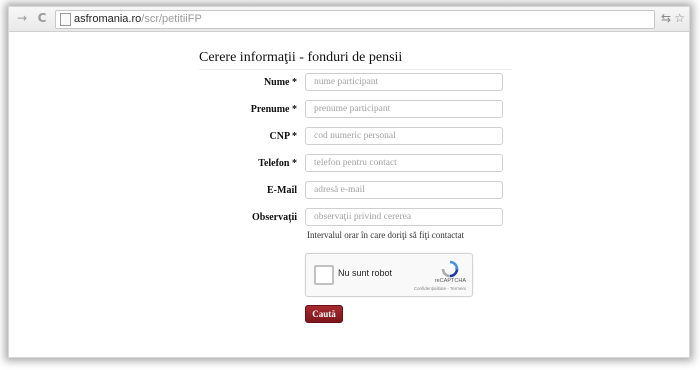  What do you see at coordinates (404, 82) in the screenshot?
I see `nume-input` at bounding box center [404, 82].